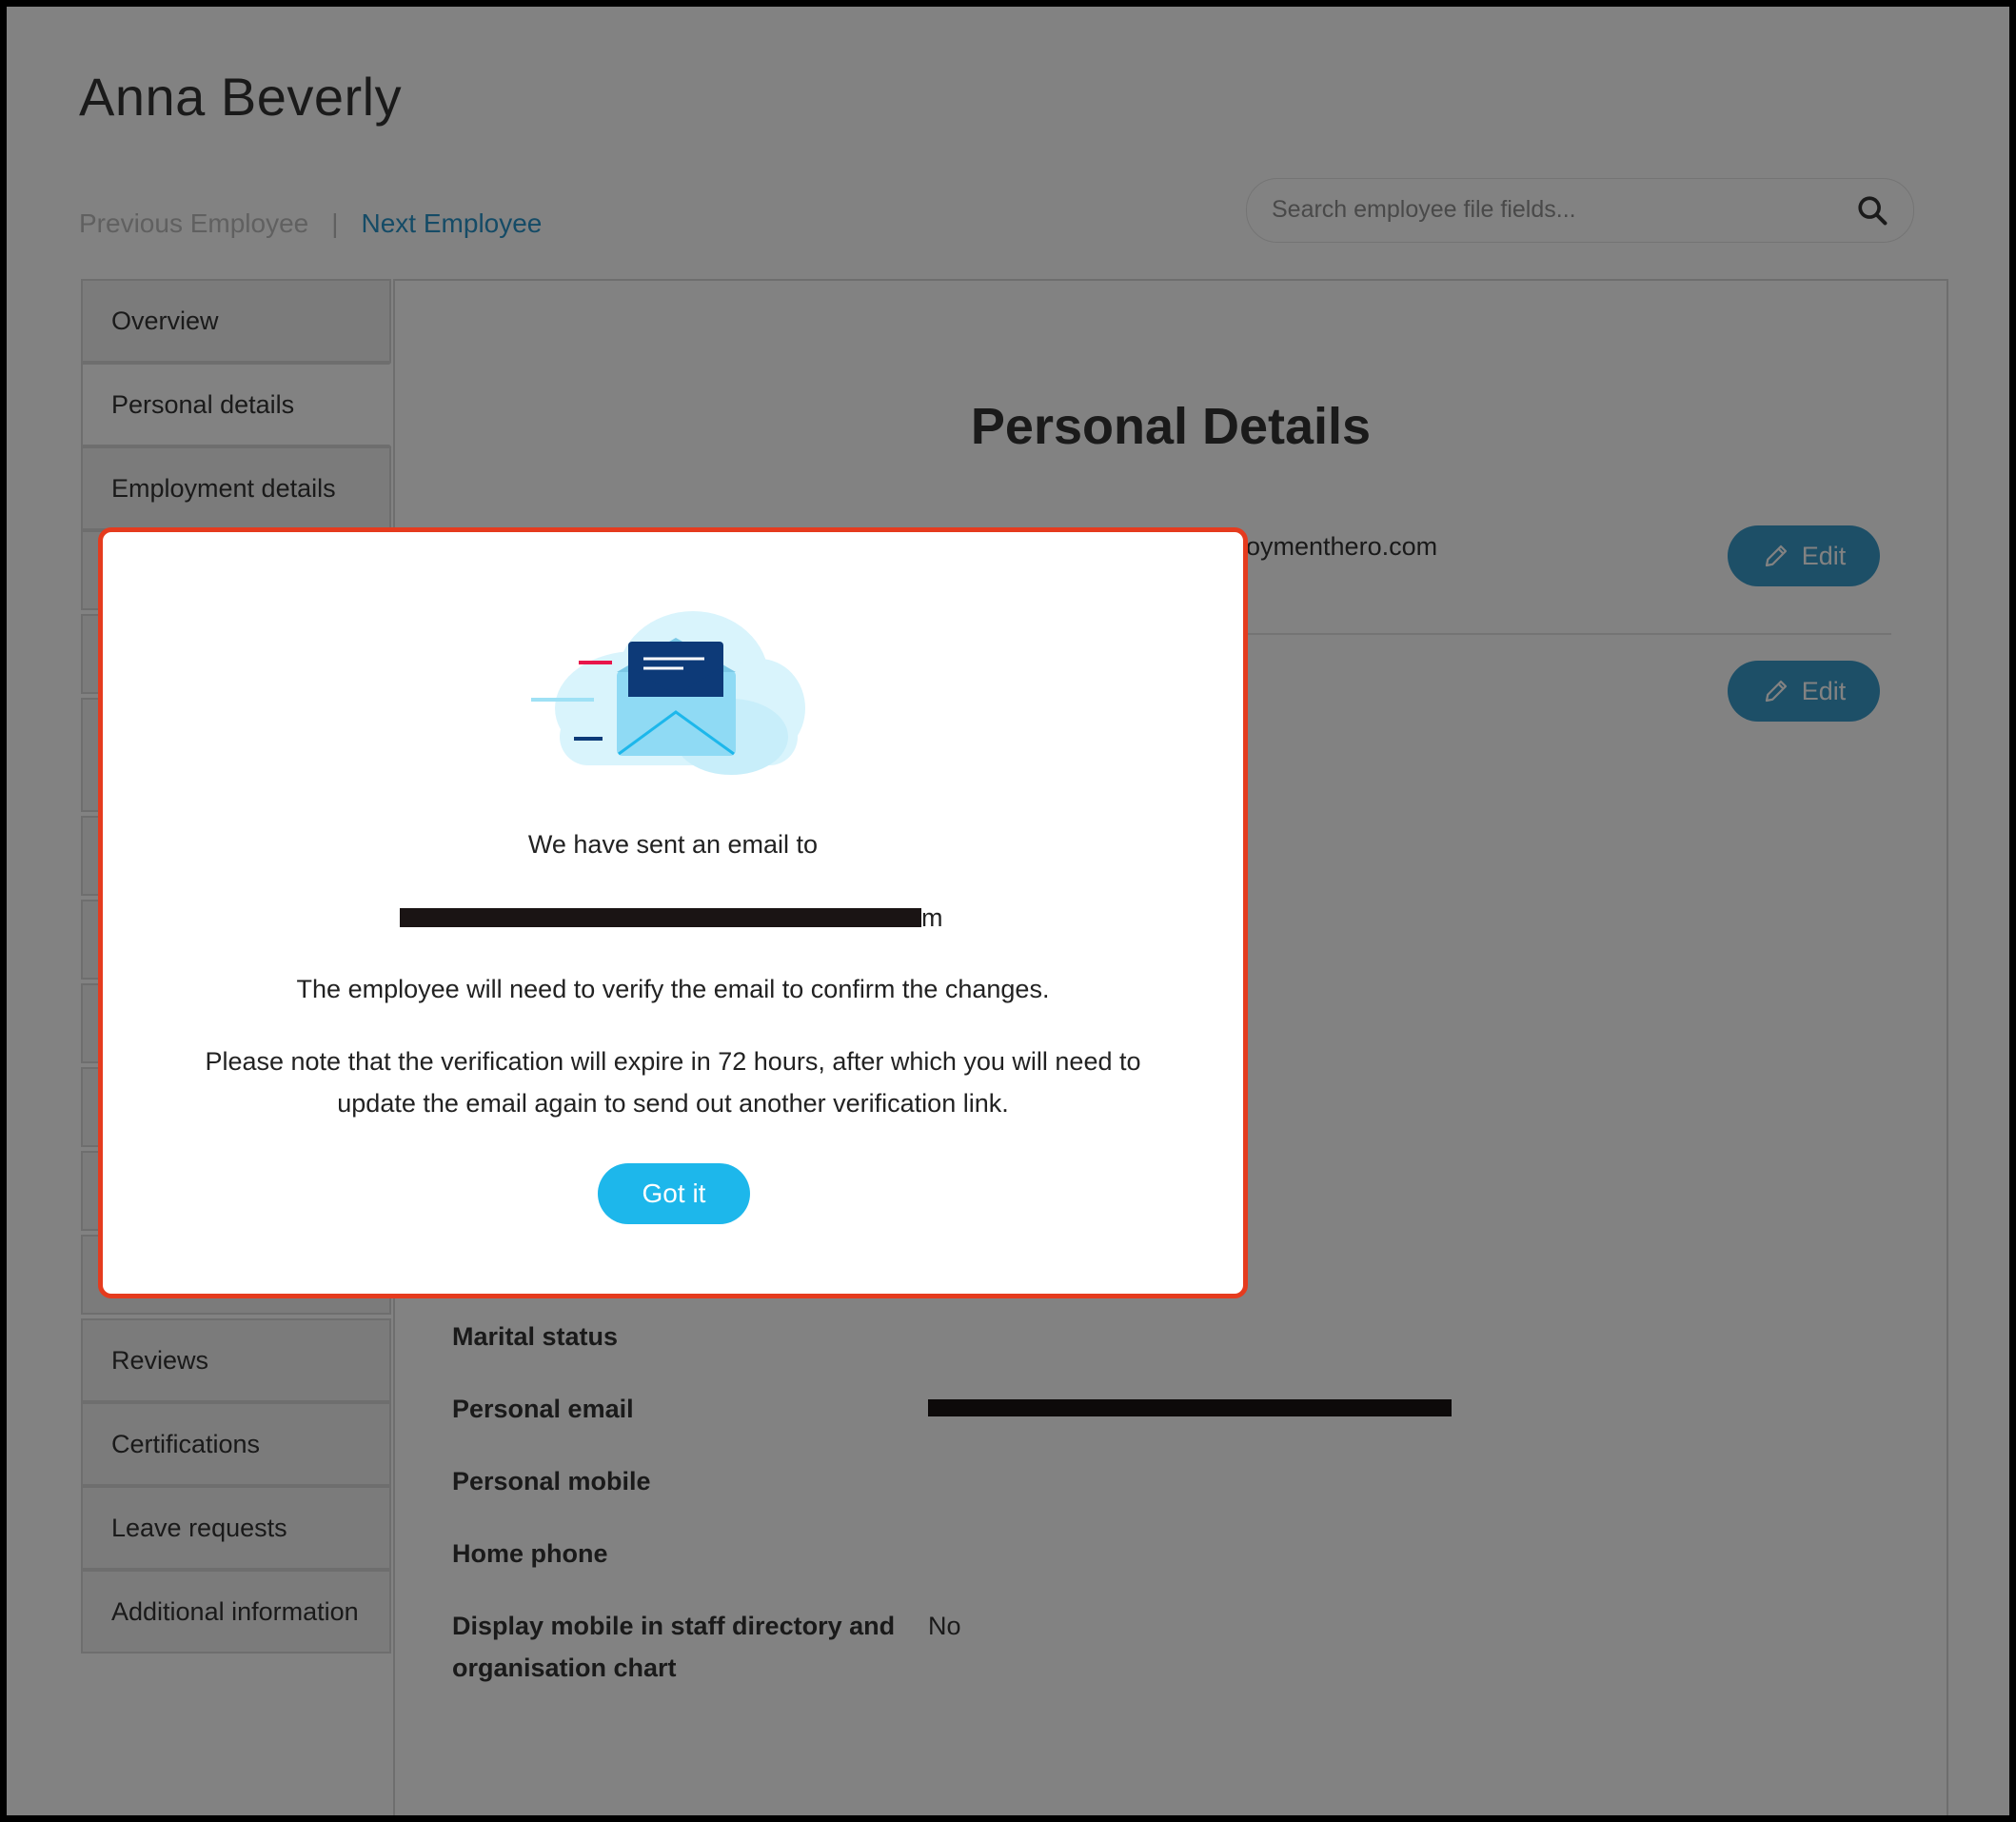 This screenshot has width=2016, height=1822. I want to click on modal-line-sent-to: We have sent an email to, so click(673, 844).